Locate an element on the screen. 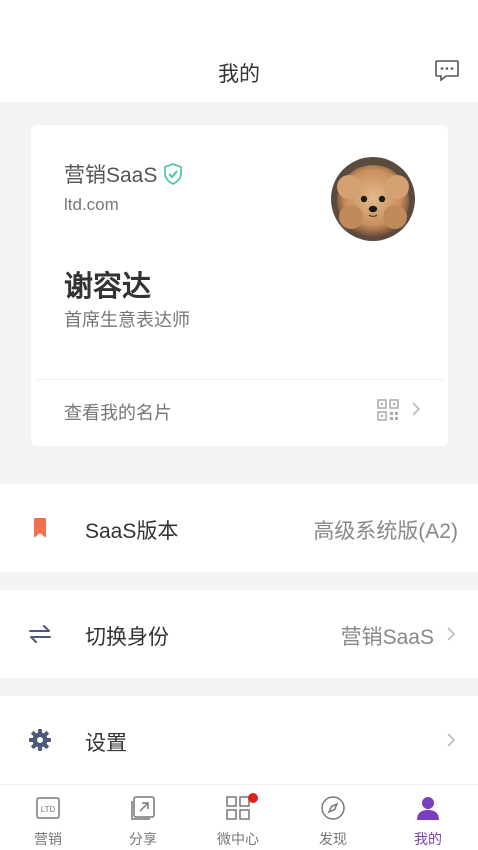 The height and width of the screenshot is (850, 478). settings-label: 设置 is located at coordinates (106, 743).